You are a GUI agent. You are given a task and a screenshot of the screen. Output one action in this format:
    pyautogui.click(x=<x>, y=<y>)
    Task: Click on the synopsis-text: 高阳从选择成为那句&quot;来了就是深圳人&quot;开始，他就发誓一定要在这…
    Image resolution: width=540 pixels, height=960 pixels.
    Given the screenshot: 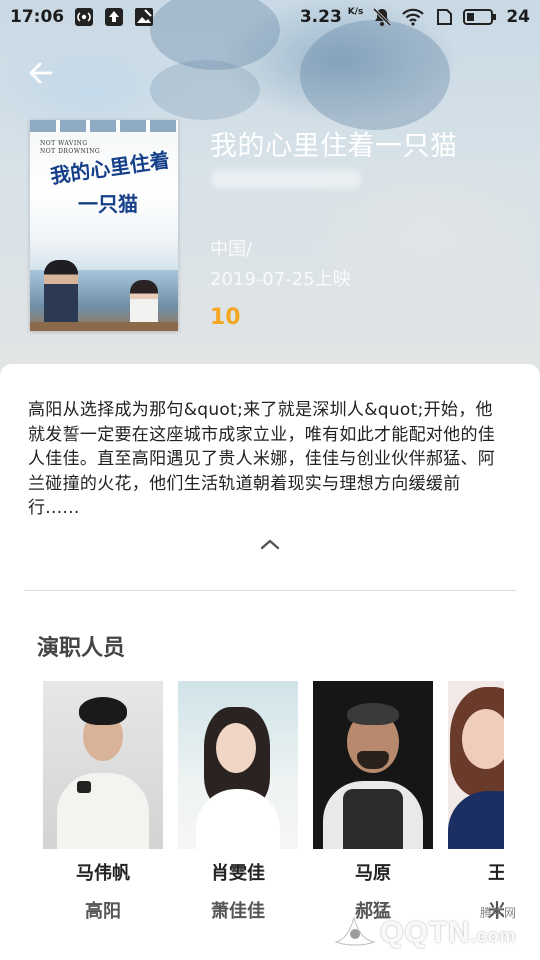 What is the action you would take?
    pyautogui.click(x=262, y=459)
    